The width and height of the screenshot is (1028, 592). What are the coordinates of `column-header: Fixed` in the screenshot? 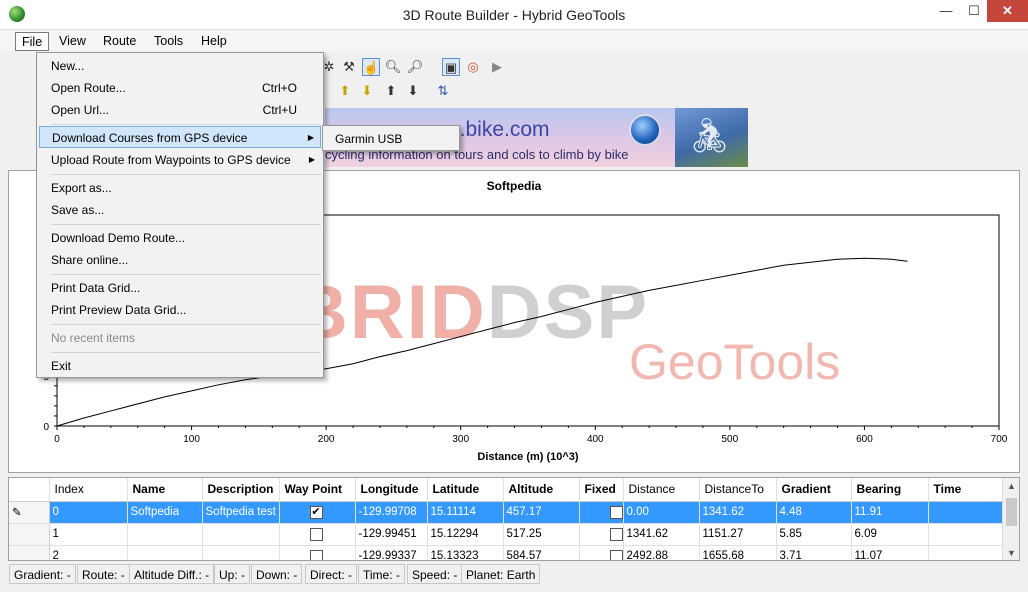 It's located at (601, 490).